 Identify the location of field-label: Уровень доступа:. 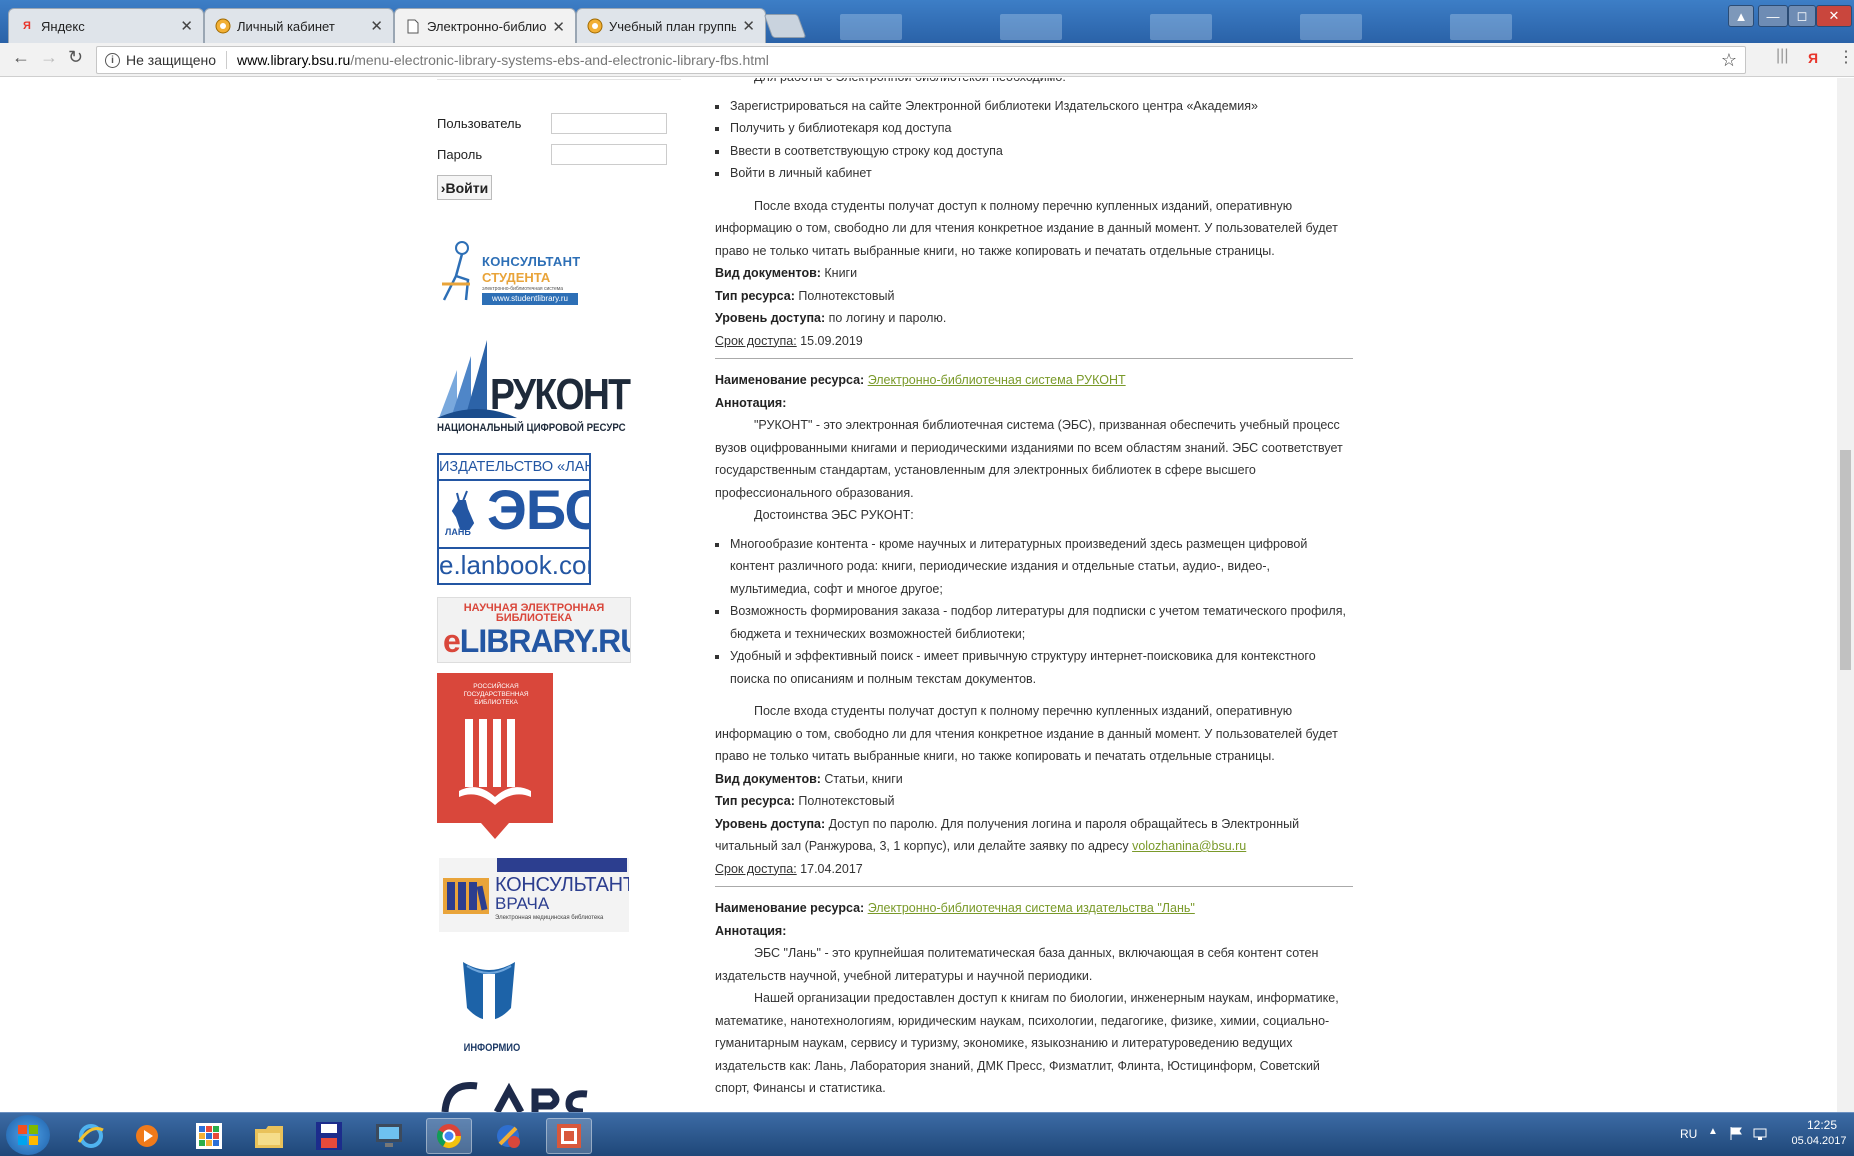
(770, 318).